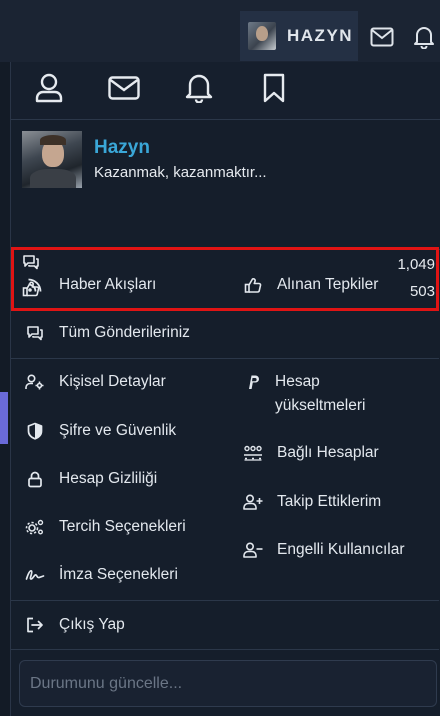 The width and height of the screenshot is (440, 716). What do you see at coordinates (328, 284) in the screenshot?
I see `menu-reactions-received-label: Alınan Tepkiler` at bounding box center [328, 284].